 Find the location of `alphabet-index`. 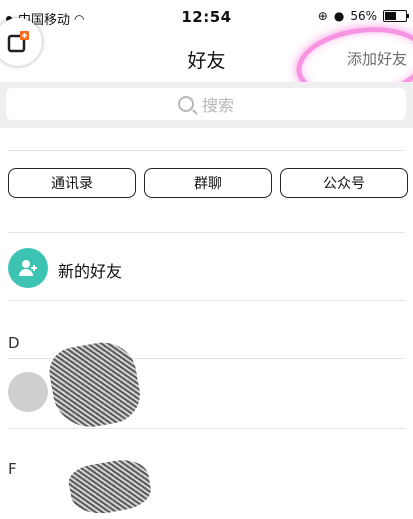

alphabet-index is located at coordinates (409, 325).